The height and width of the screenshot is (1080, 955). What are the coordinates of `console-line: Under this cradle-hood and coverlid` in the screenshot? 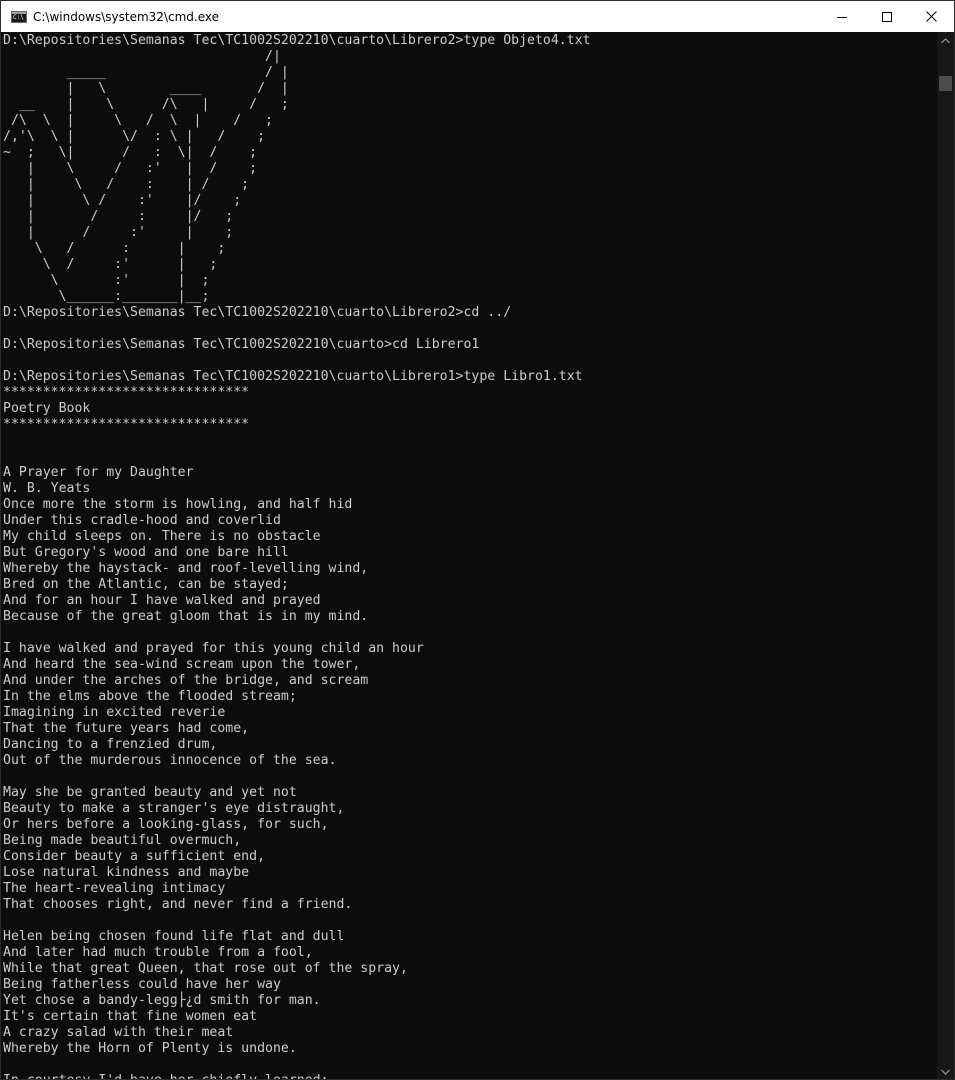 It's located at (142, 520).